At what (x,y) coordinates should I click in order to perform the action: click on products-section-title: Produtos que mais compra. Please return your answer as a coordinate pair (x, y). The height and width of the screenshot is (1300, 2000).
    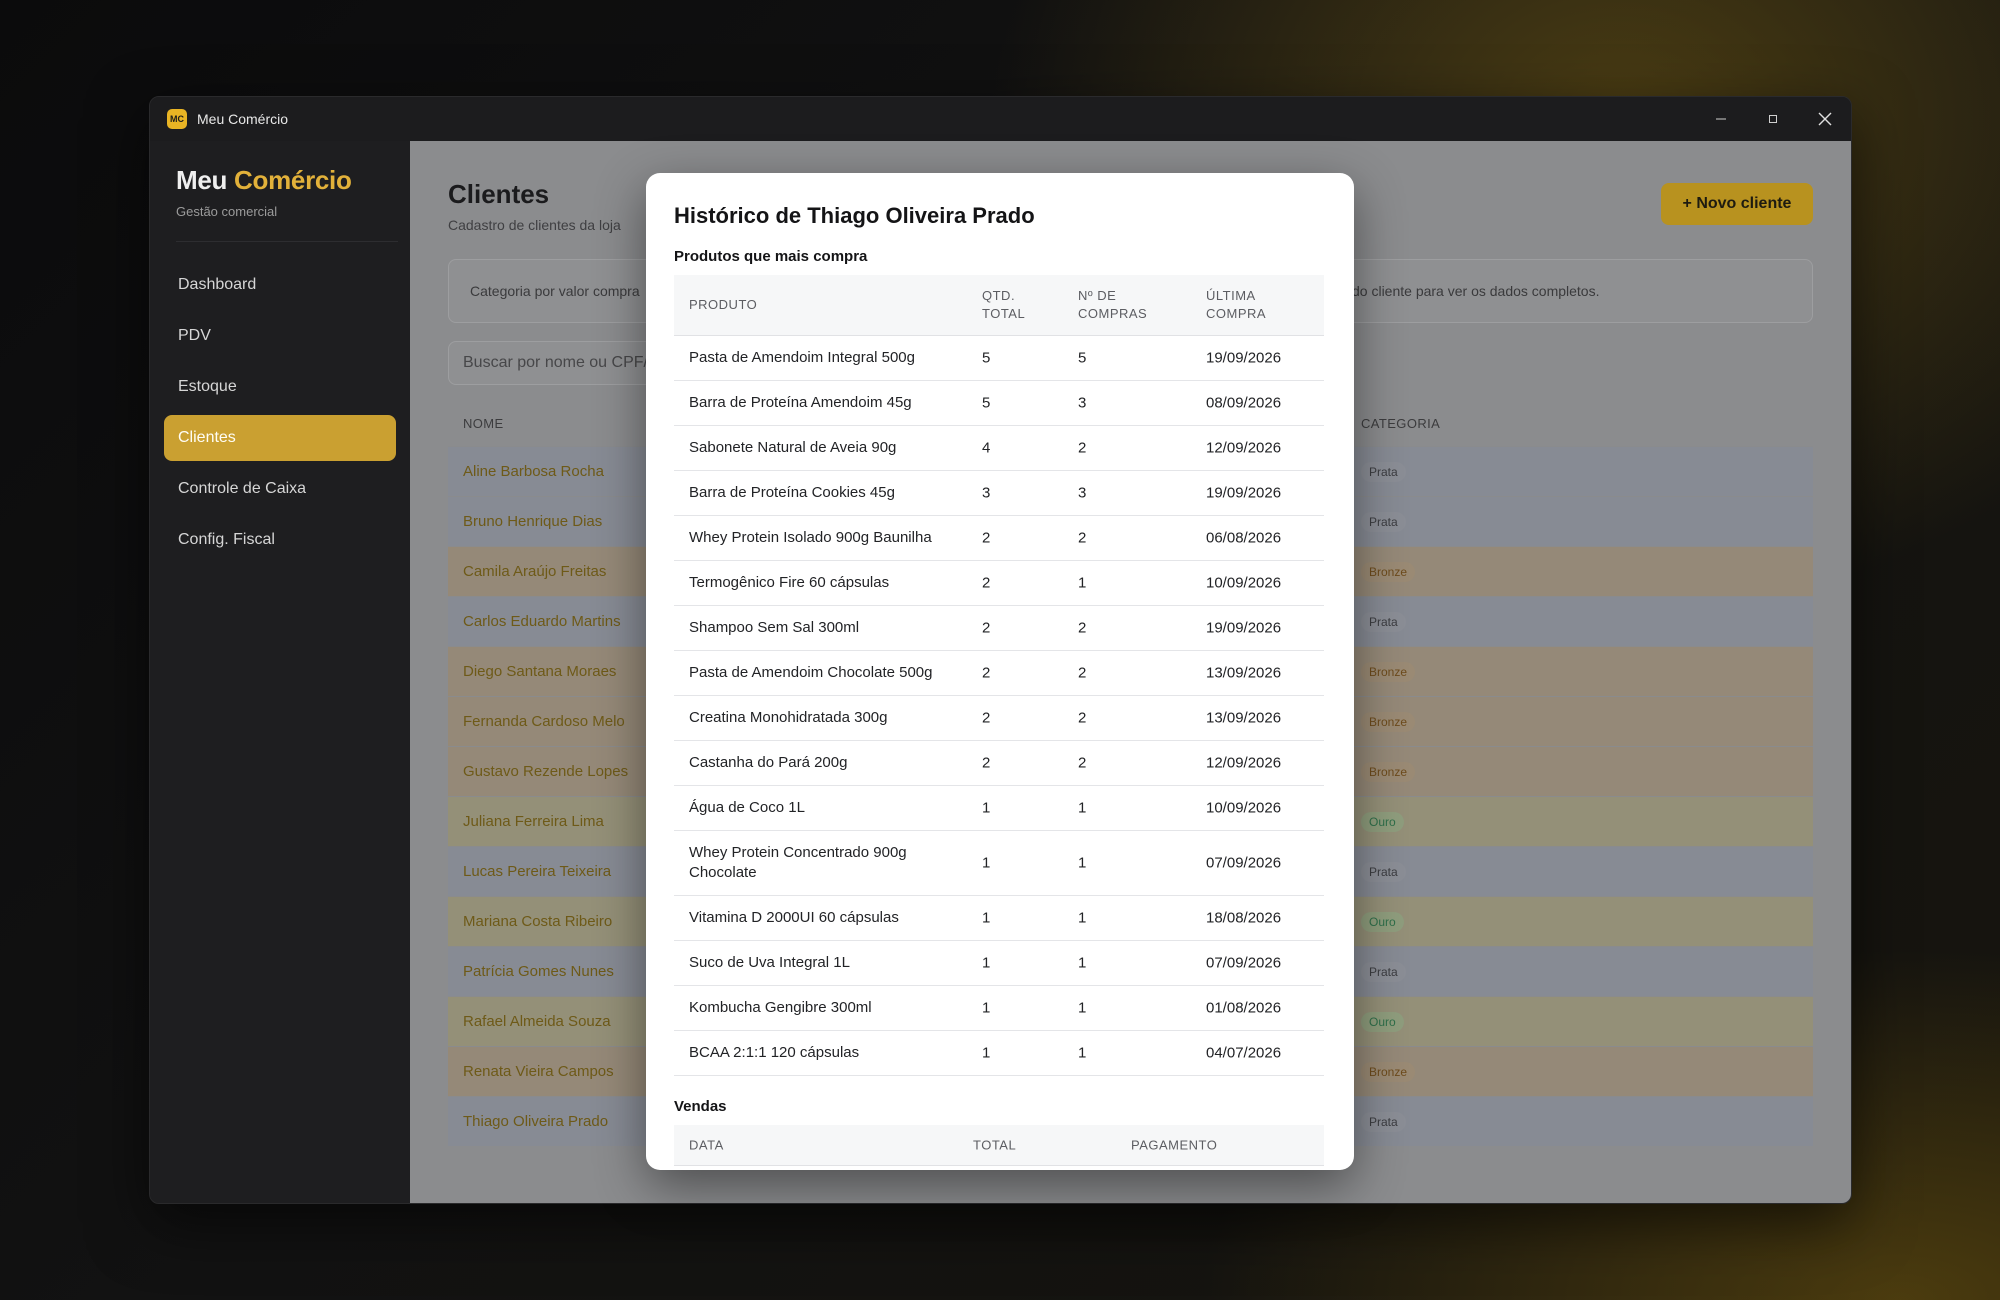
    Looking at the image, I should click on (771, 256).